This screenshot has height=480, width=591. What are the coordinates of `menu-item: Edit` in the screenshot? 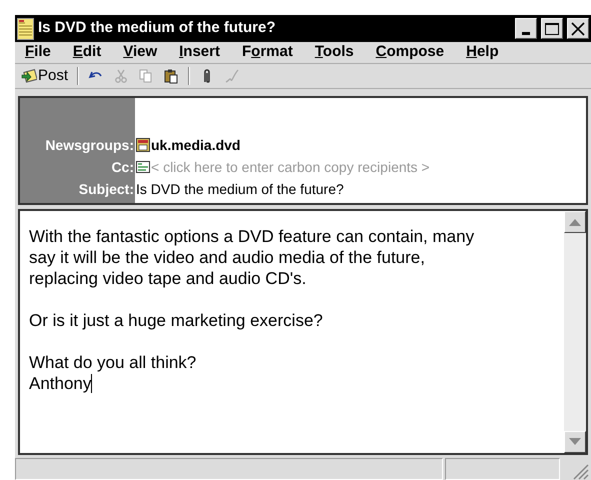 It's located at (87, 52).